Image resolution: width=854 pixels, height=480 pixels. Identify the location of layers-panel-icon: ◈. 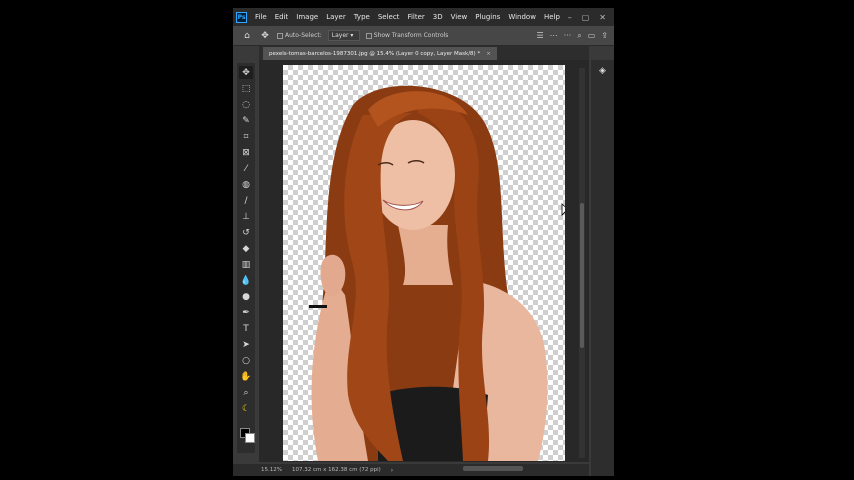
(602, 72).